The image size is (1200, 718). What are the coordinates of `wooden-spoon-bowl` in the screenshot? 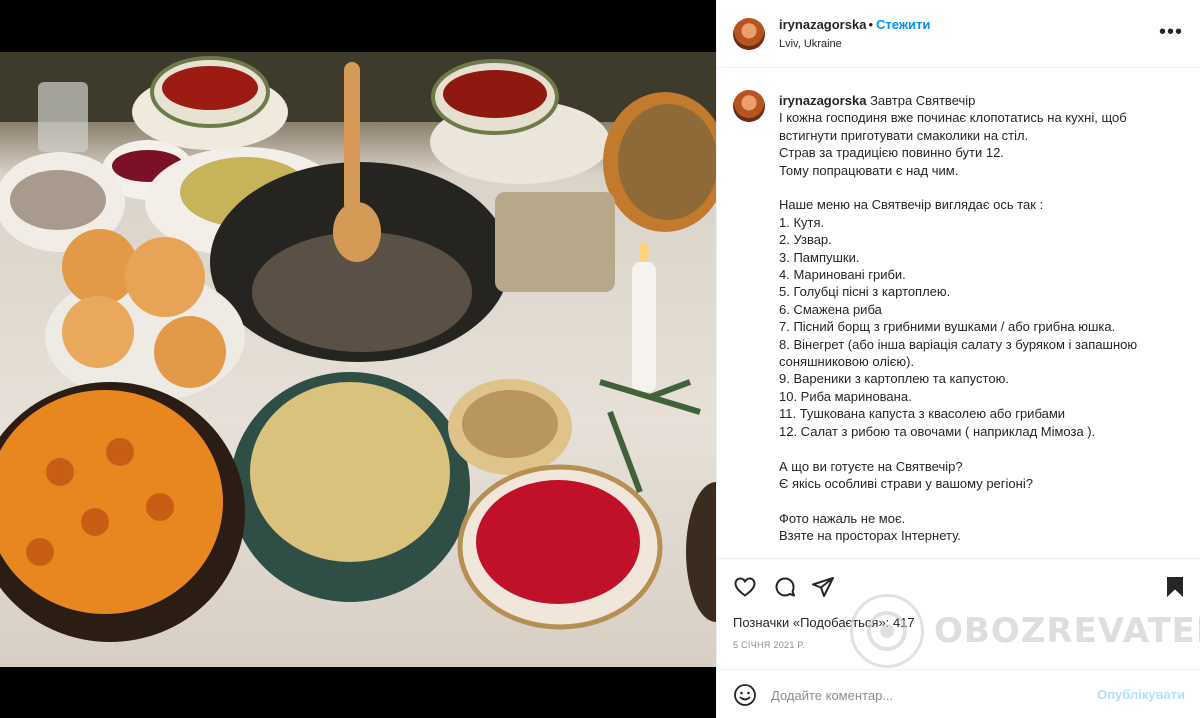 It's located at (357, 232).